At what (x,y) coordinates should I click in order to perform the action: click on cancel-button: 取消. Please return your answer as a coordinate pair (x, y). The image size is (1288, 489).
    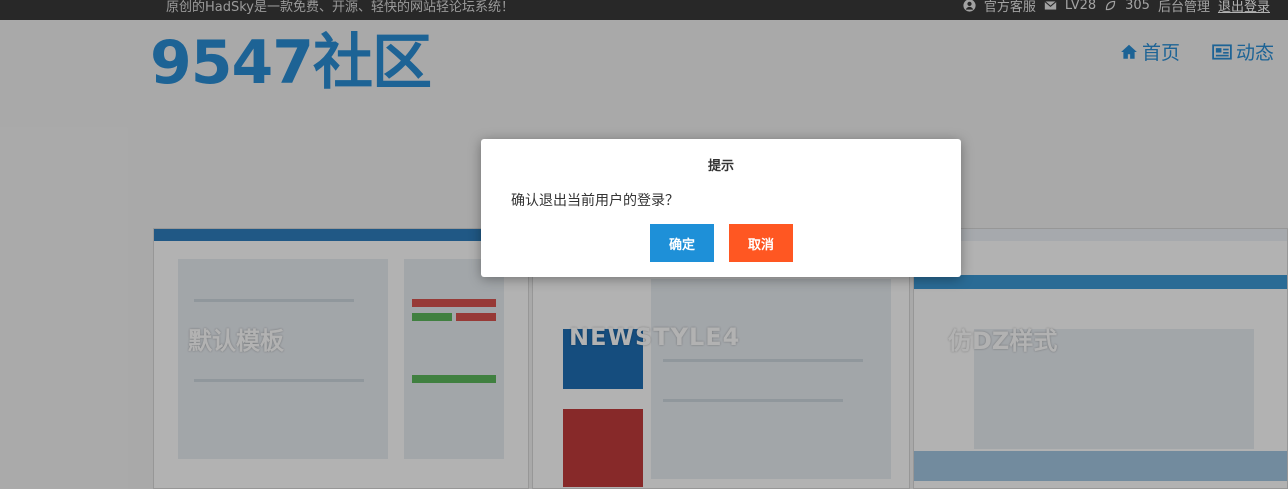
    Looking at the image, I should click on (761, 243).